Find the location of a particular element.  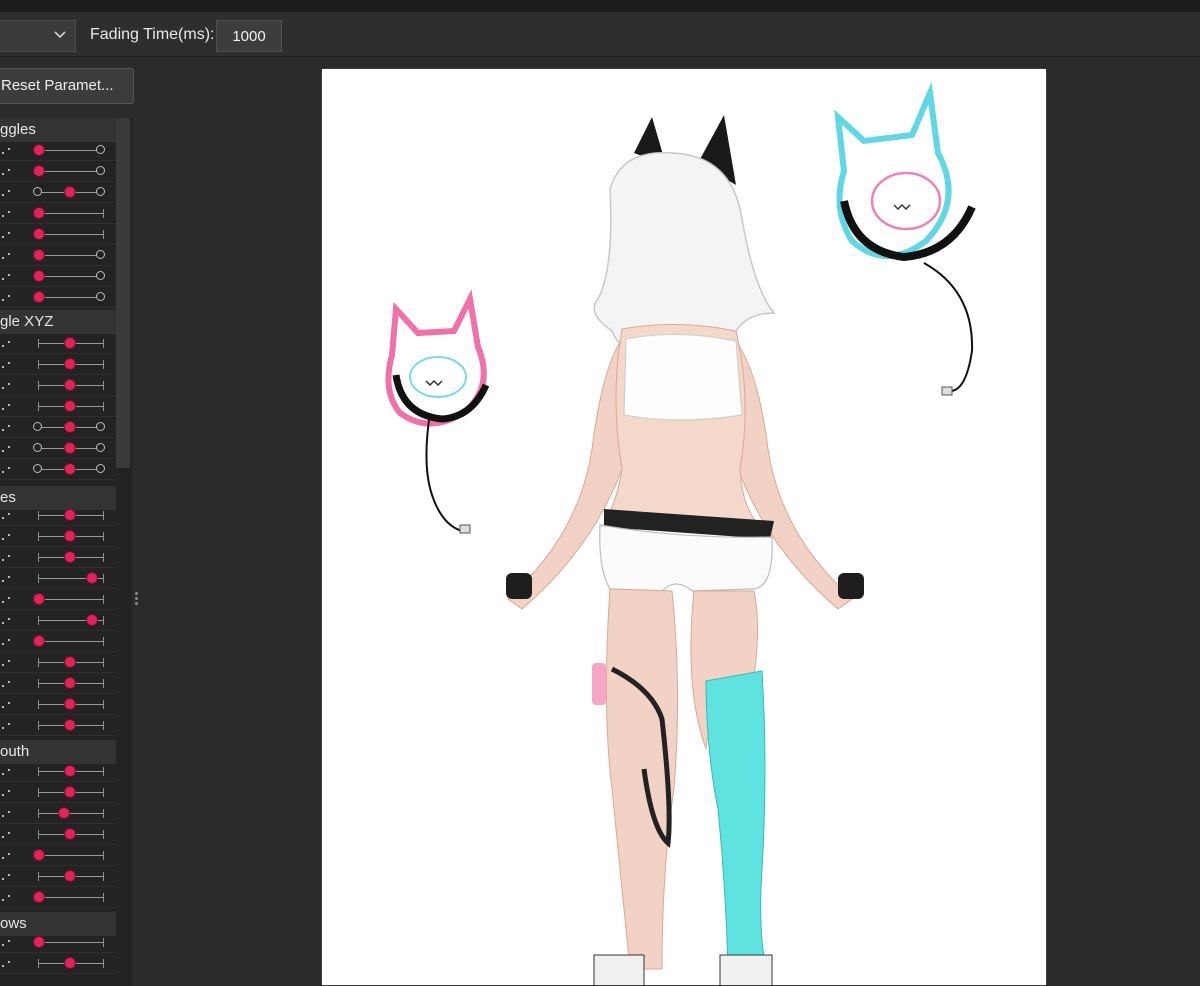

param-group-header: ggles is located at coordinates (58, 130).